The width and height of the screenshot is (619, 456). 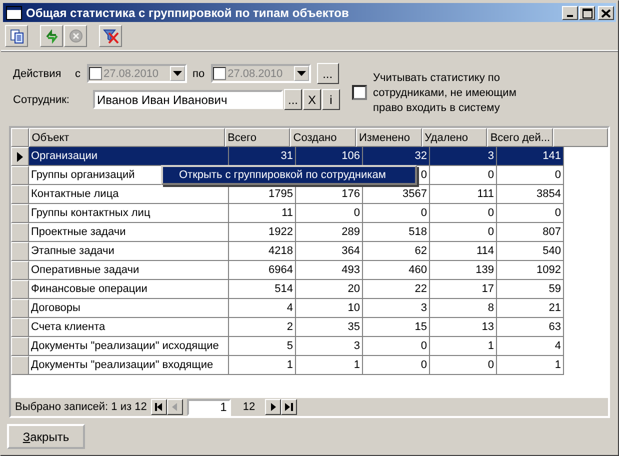 What do you see at coordinates (360, 92) in the screenshot?
I see `checkbox` at bounding box center [360, 92].